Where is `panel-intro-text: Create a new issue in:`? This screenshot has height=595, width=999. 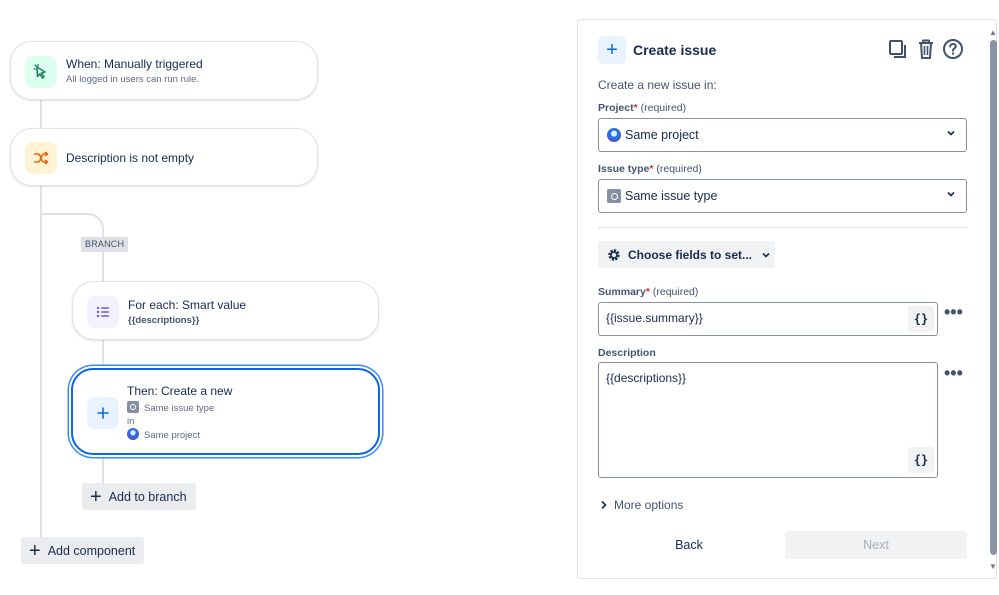
panel-intro-text: Create a new issue in: is located at coordinates (657, 85).